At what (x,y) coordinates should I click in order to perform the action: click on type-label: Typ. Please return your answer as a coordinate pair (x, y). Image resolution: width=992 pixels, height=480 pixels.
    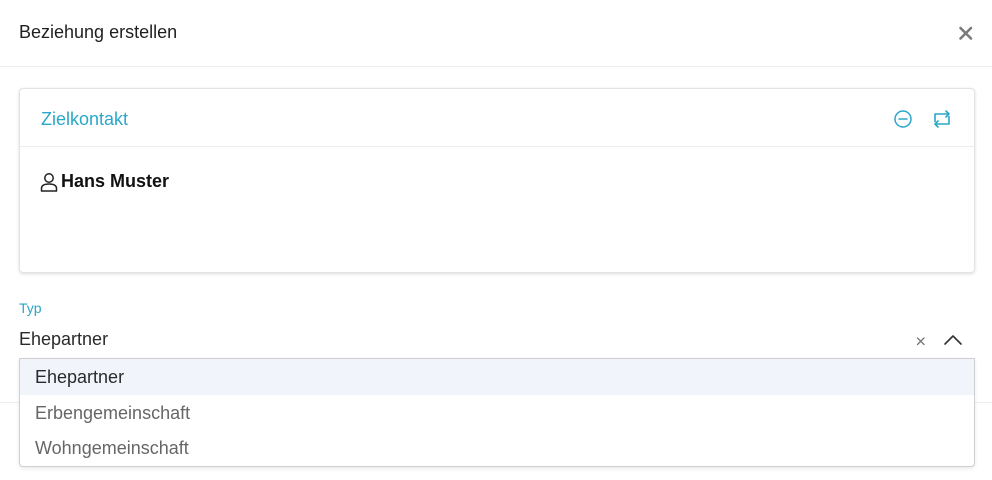
    Looking at the image, I should click on (30, 308).